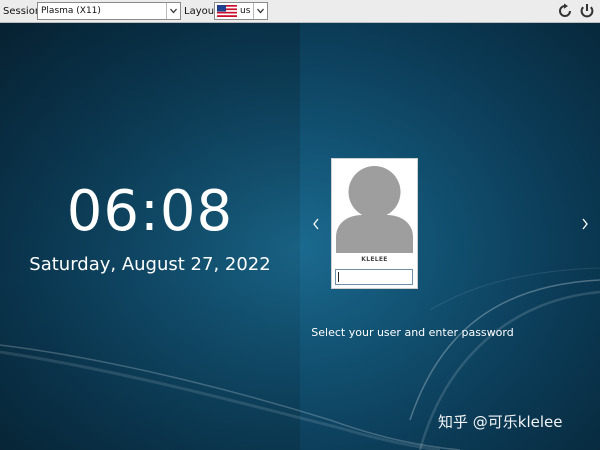 The height and width of the screenshot is (450, 600). What do you see at coordinates (412, 333) in the screenshot?
I see `login-hint: Select your user and enter password` at bounding box center [412, 333].